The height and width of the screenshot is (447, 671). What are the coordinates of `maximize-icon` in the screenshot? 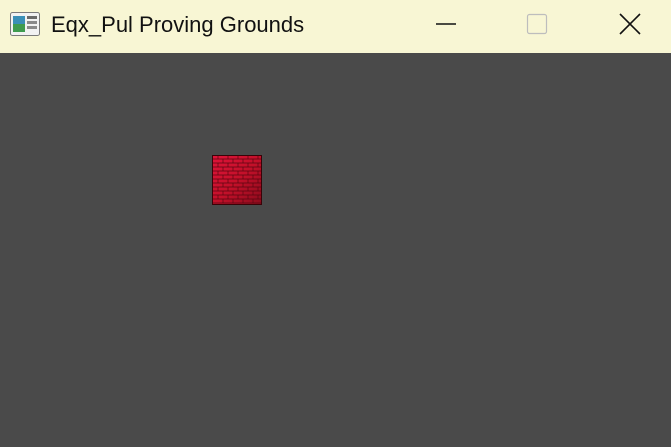 It's located at (537, 26).